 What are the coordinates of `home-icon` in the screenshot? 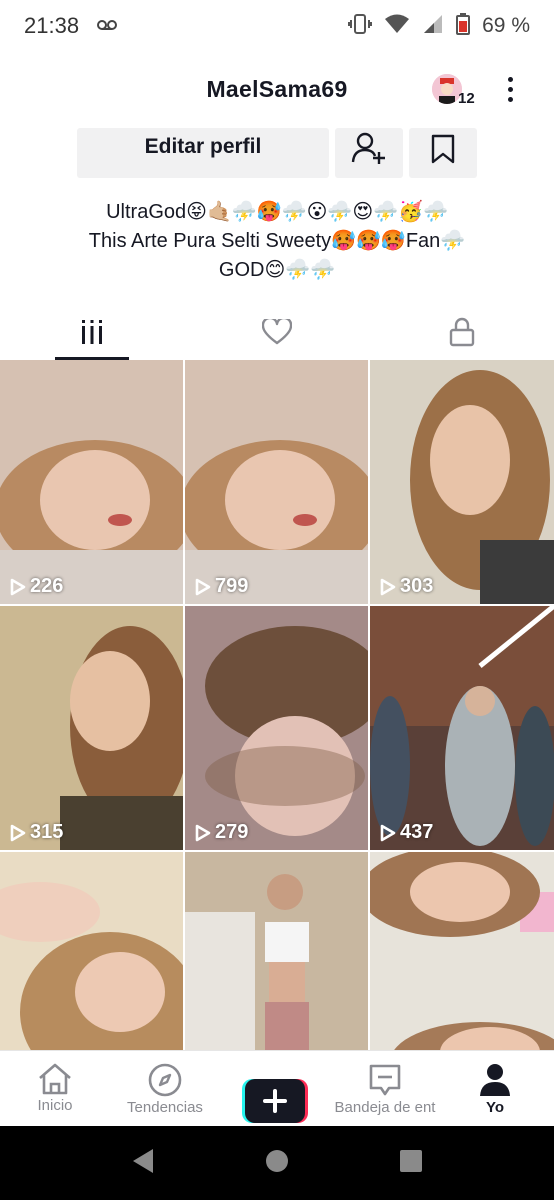 It's located at (55, 1079).